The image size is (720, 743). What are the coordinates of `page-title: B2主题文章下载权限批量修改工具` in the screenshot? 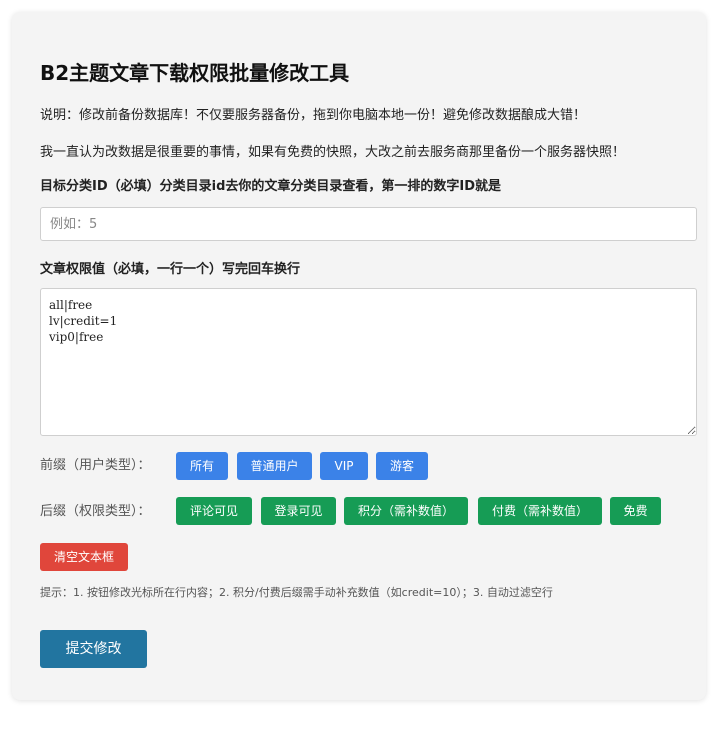 It's located at (195, 73).